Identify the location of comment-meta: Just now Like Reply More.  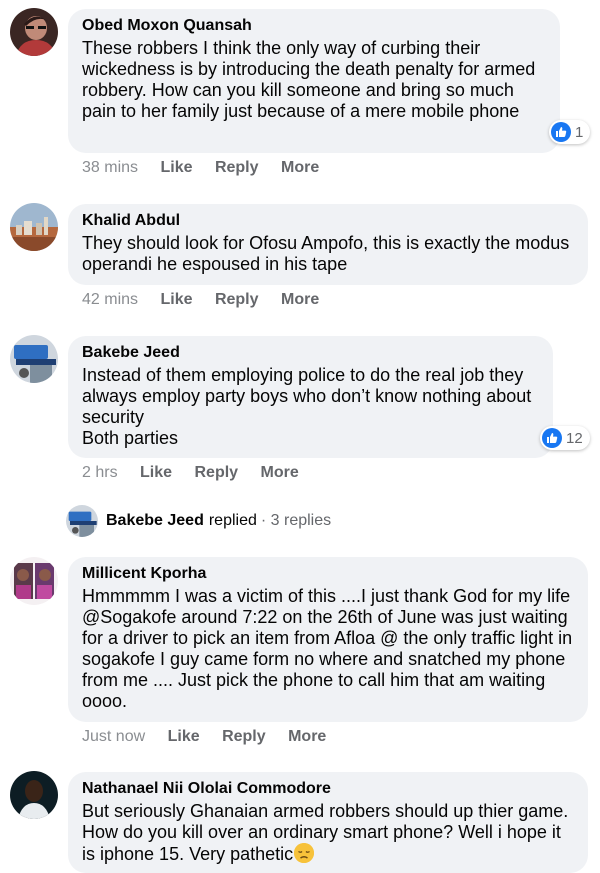
(204, 737).